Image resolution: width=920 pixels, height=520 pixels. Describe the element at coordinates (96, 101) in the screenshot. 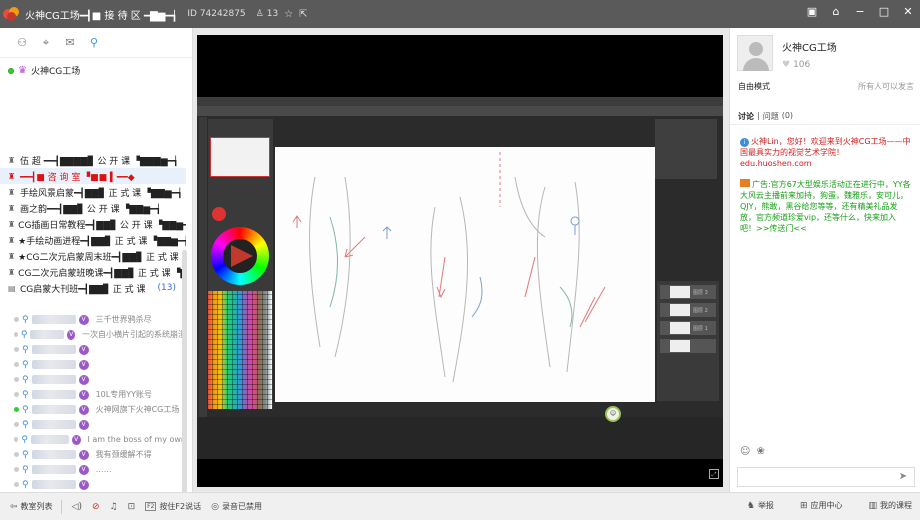

I see `channel-root: ♛ 火神CG工场` at that location.